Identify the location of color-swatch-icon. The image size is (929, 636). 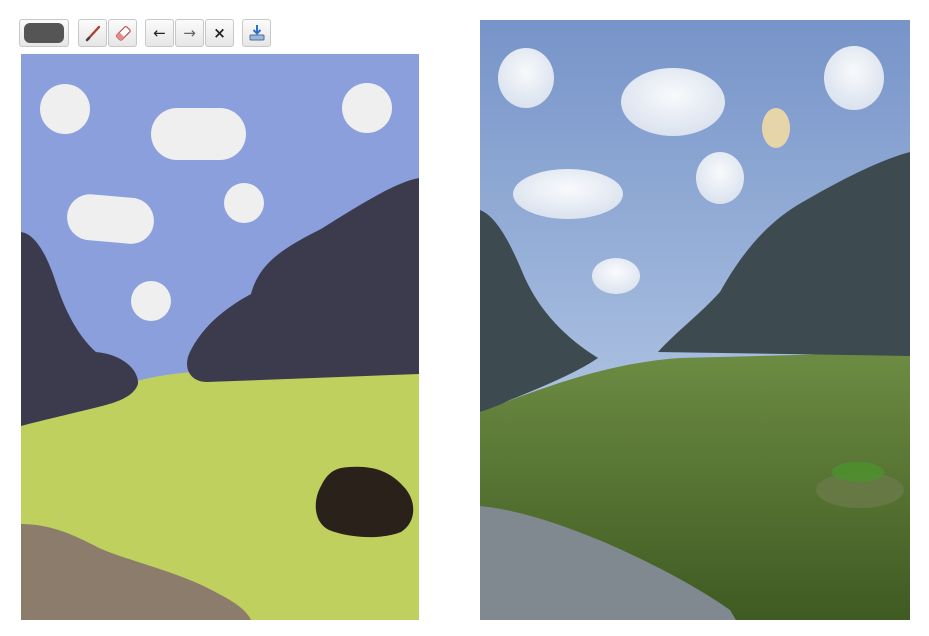
(44, 33).